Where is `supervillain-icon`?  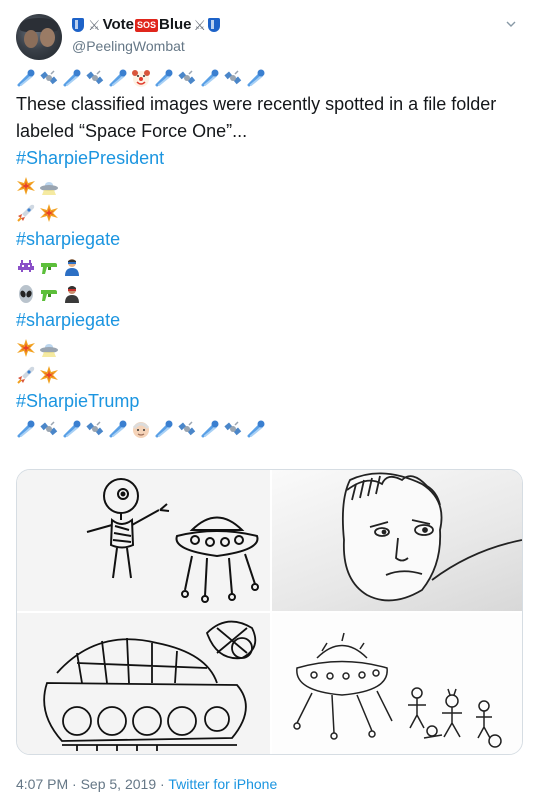 supervillain-icon is located at coordinates (72, 294).